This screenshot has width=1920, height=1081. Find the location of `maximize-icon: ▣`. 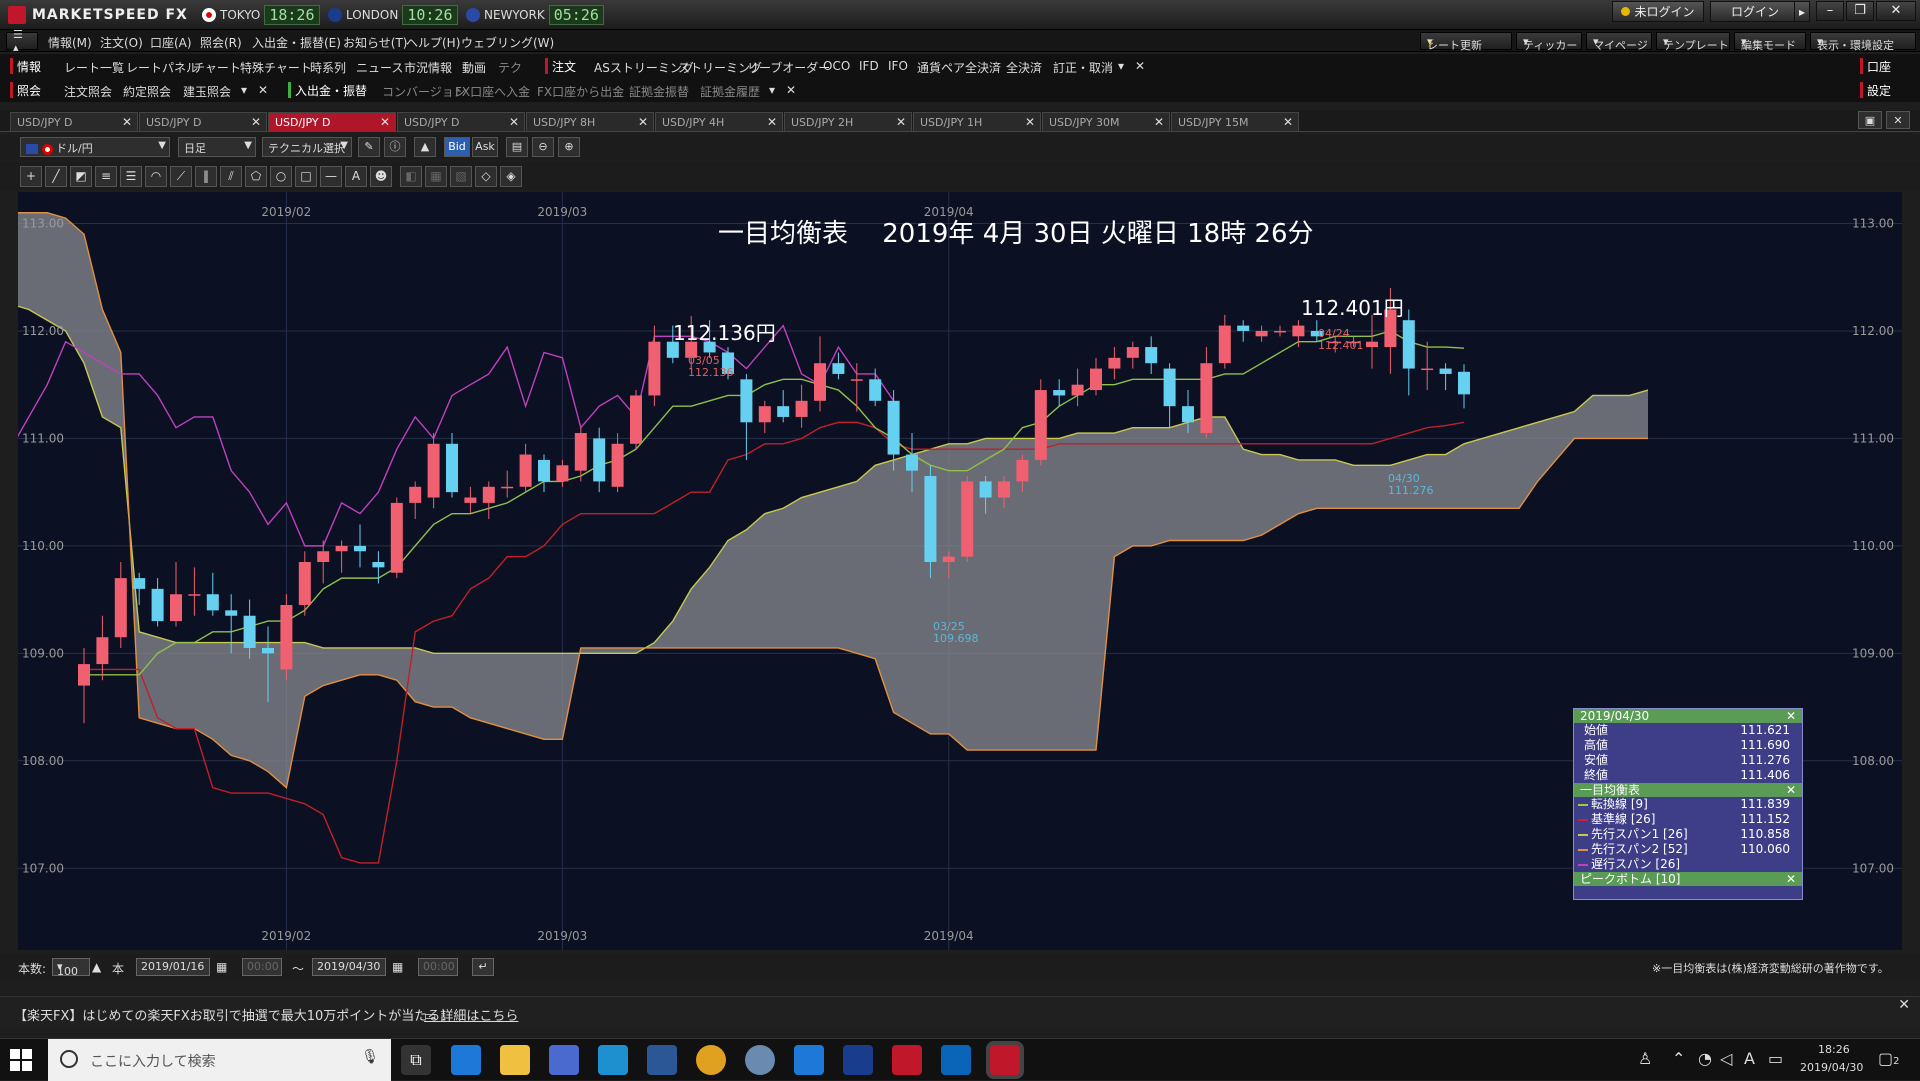

maximize-icon: ▣ is located at coordinates (1870, 120).